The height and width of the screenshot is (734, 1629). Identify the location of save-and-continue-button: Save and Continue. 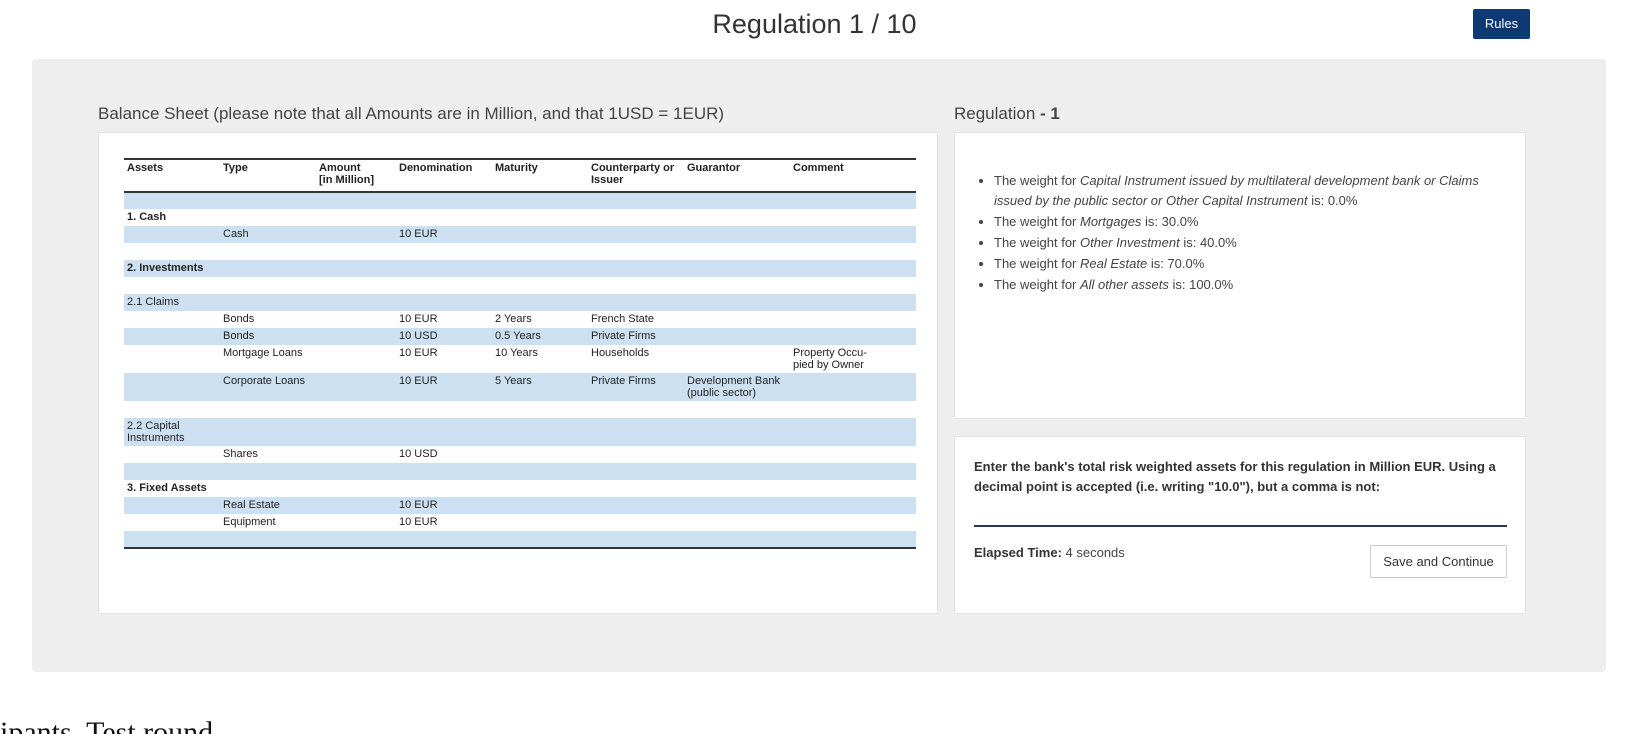
(1438, 561).